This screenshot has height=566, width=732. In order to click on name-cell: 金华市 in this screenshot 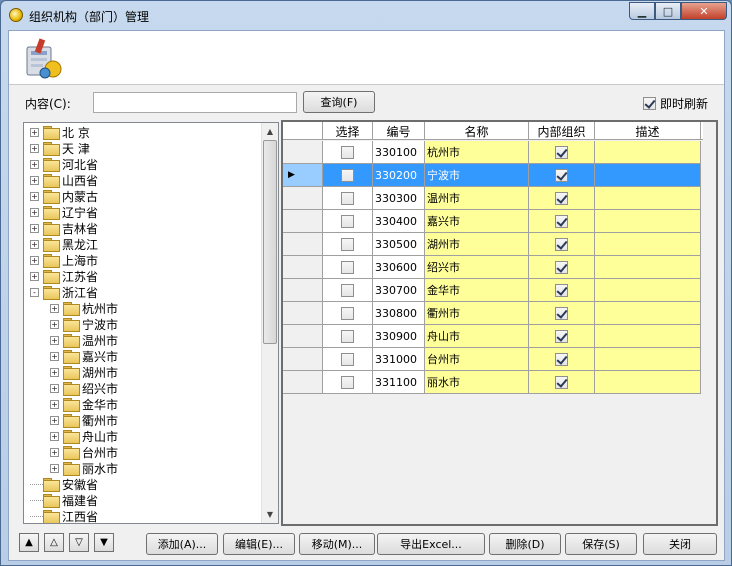, I will do `click(477, 290)`.